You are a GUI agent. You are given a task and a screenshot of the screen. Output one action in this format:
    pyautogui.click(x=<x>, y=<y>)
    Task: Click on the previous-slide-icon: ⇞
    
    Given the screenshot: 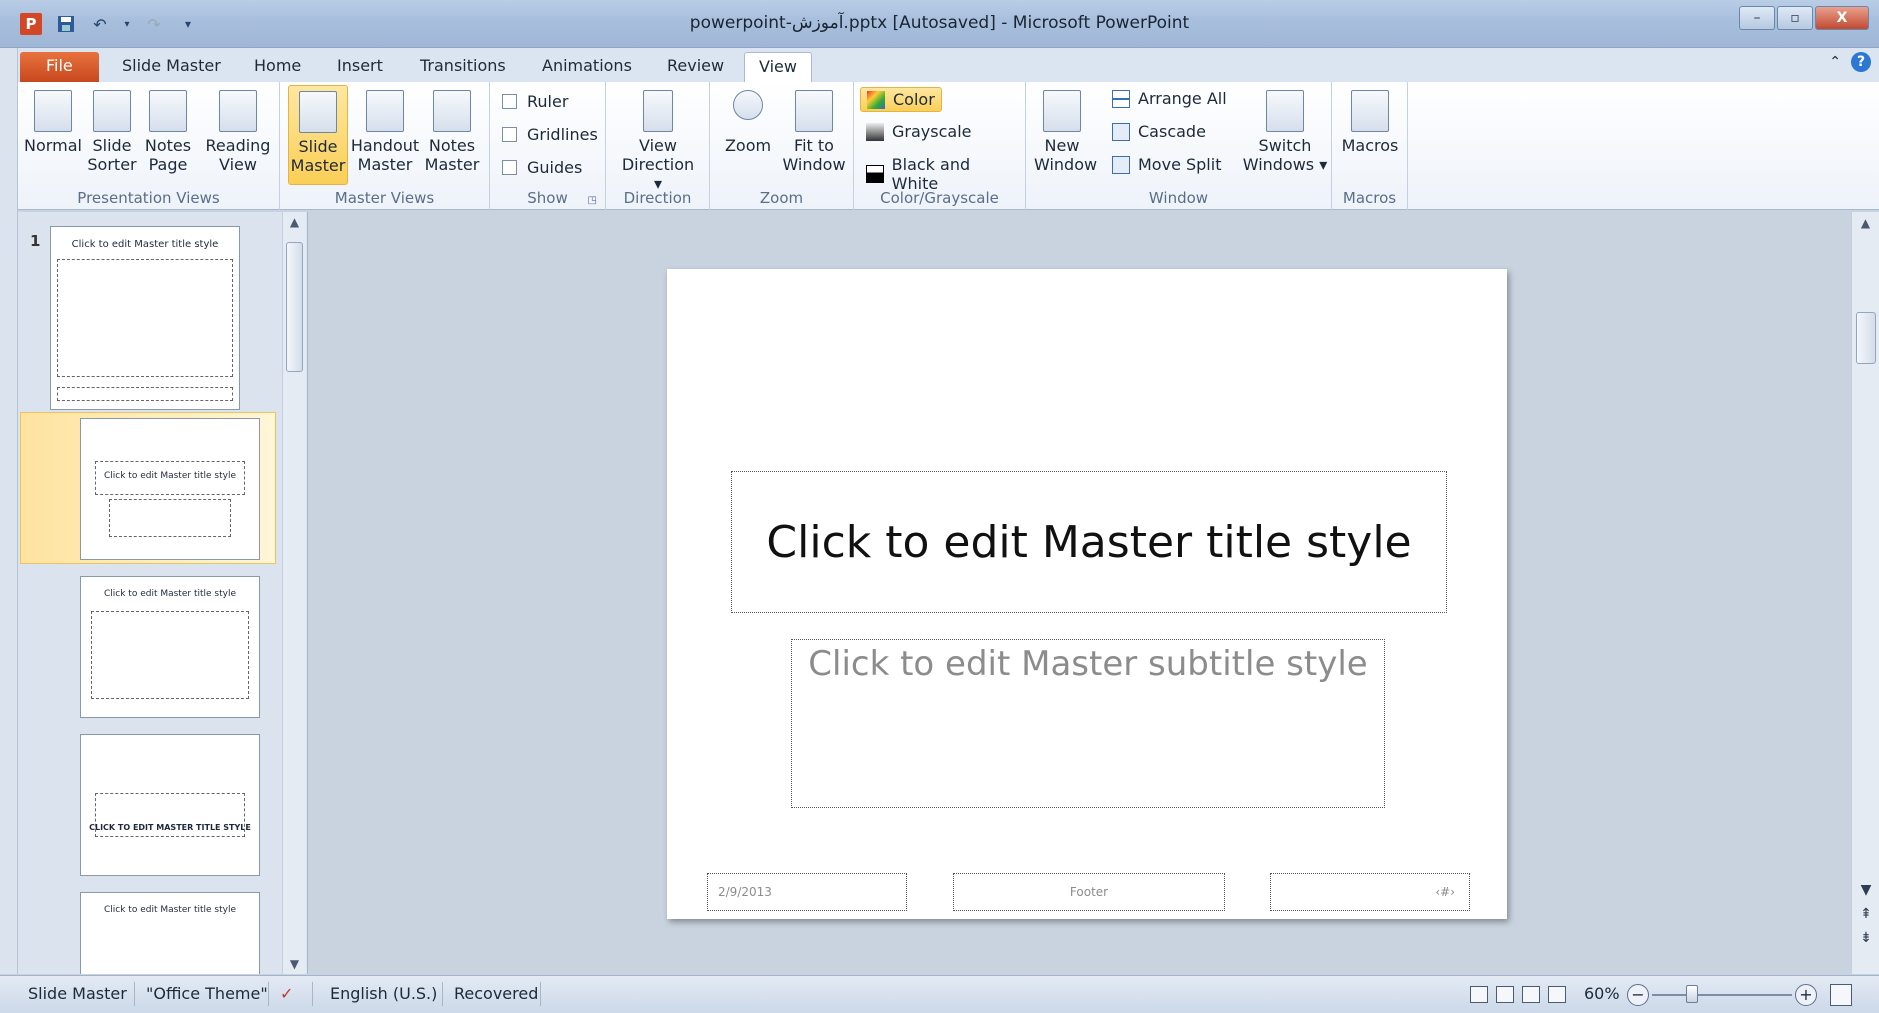 What is the action you would take?
    pyautogui.click(x=1865, y=914)
    